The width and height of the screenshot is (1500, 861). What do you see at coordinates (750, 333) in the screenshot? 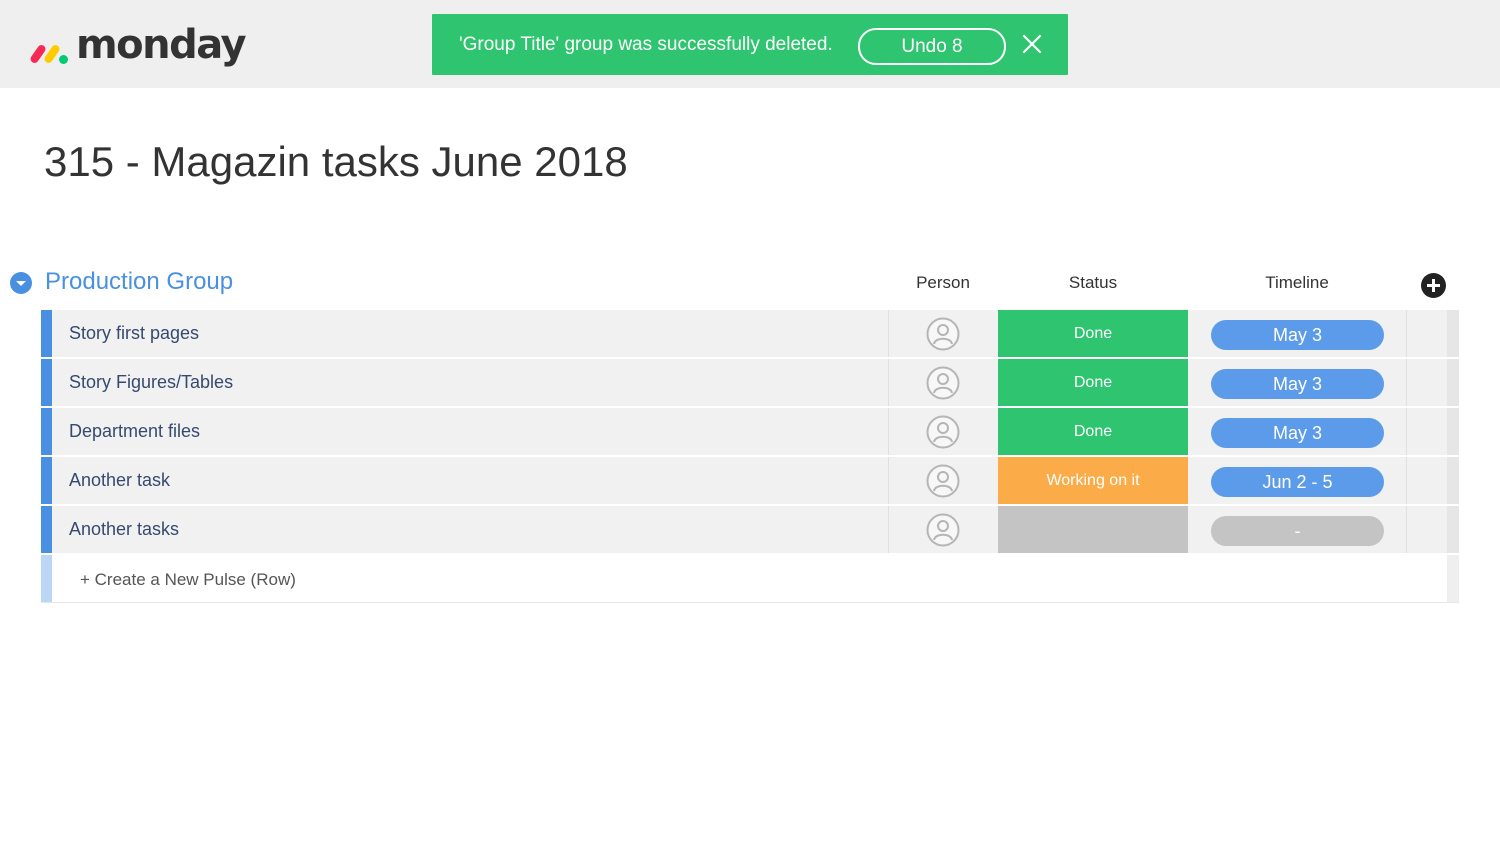
I see `table-row: Story first pages Done May 3` at bounding box center [750, 333].